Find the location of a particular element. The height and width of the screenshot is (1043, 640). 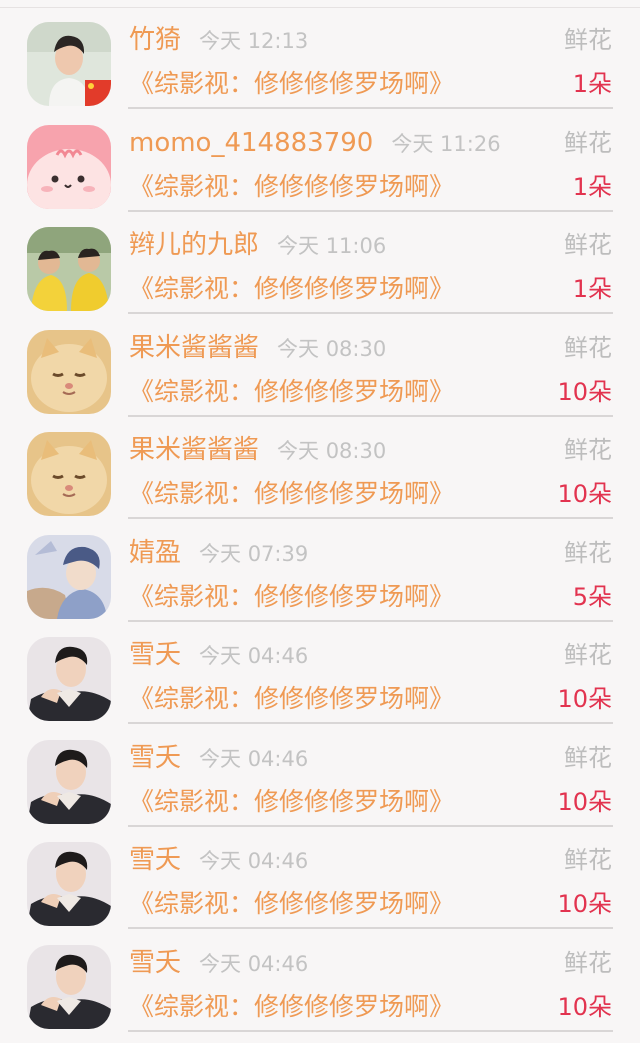

list-item: 竹猗今天 12:13 鲜花《综影视：修修修修罗场啊》 1朵 is located at coordinates (320, 69).